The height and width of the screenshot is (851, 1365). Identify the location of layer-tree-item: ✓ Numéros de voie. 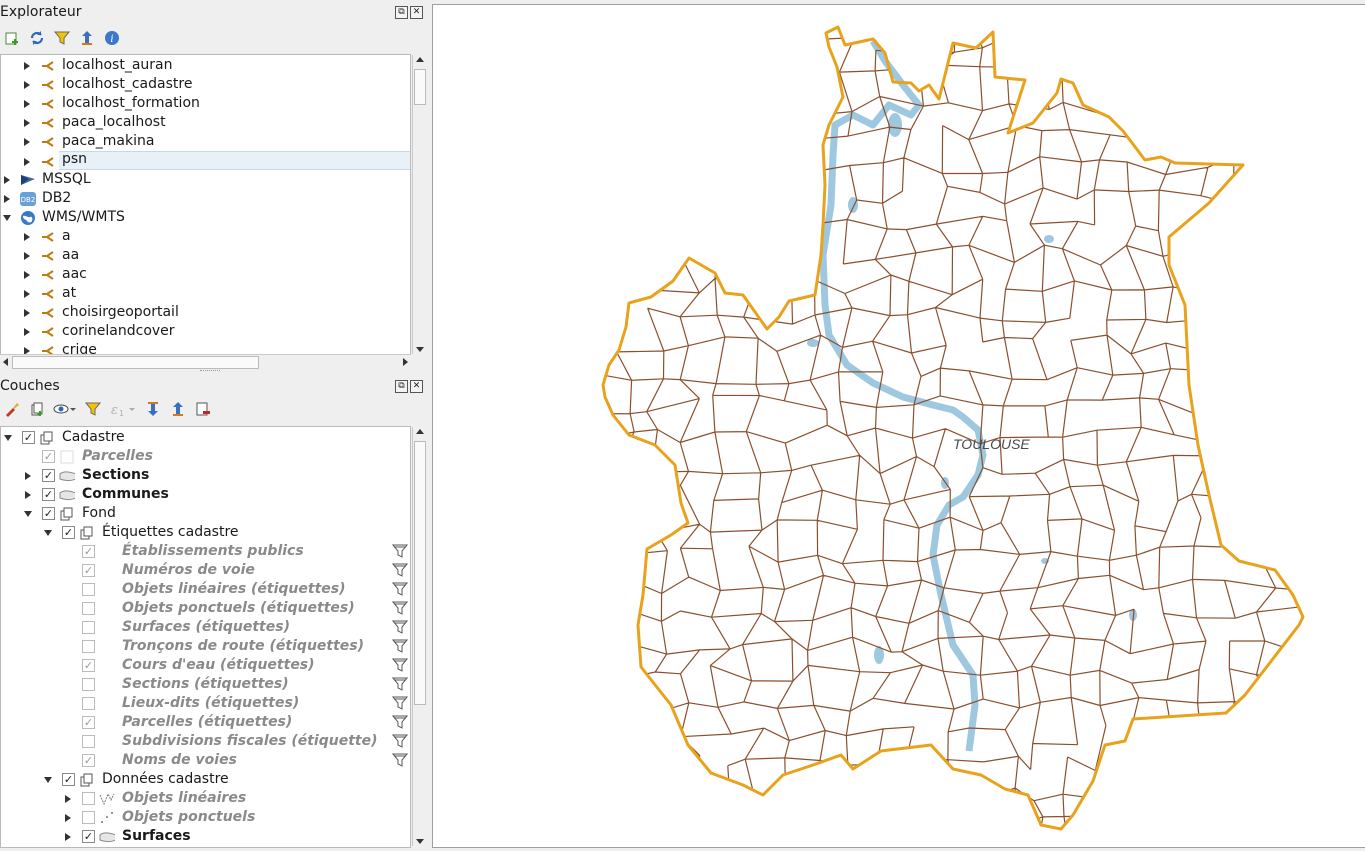
(205, 570).